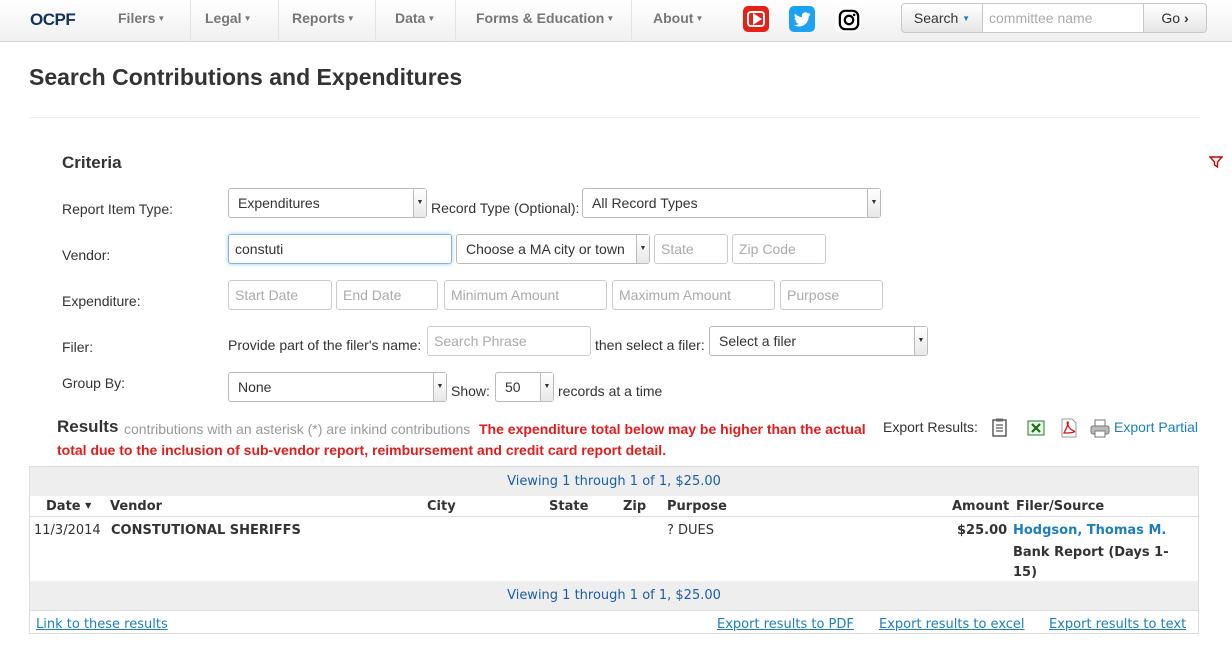  What do you see at coordinates (1069, 428) in the screenshot?
I see `export-pdf-icon` at bounding box center [1069, 428].